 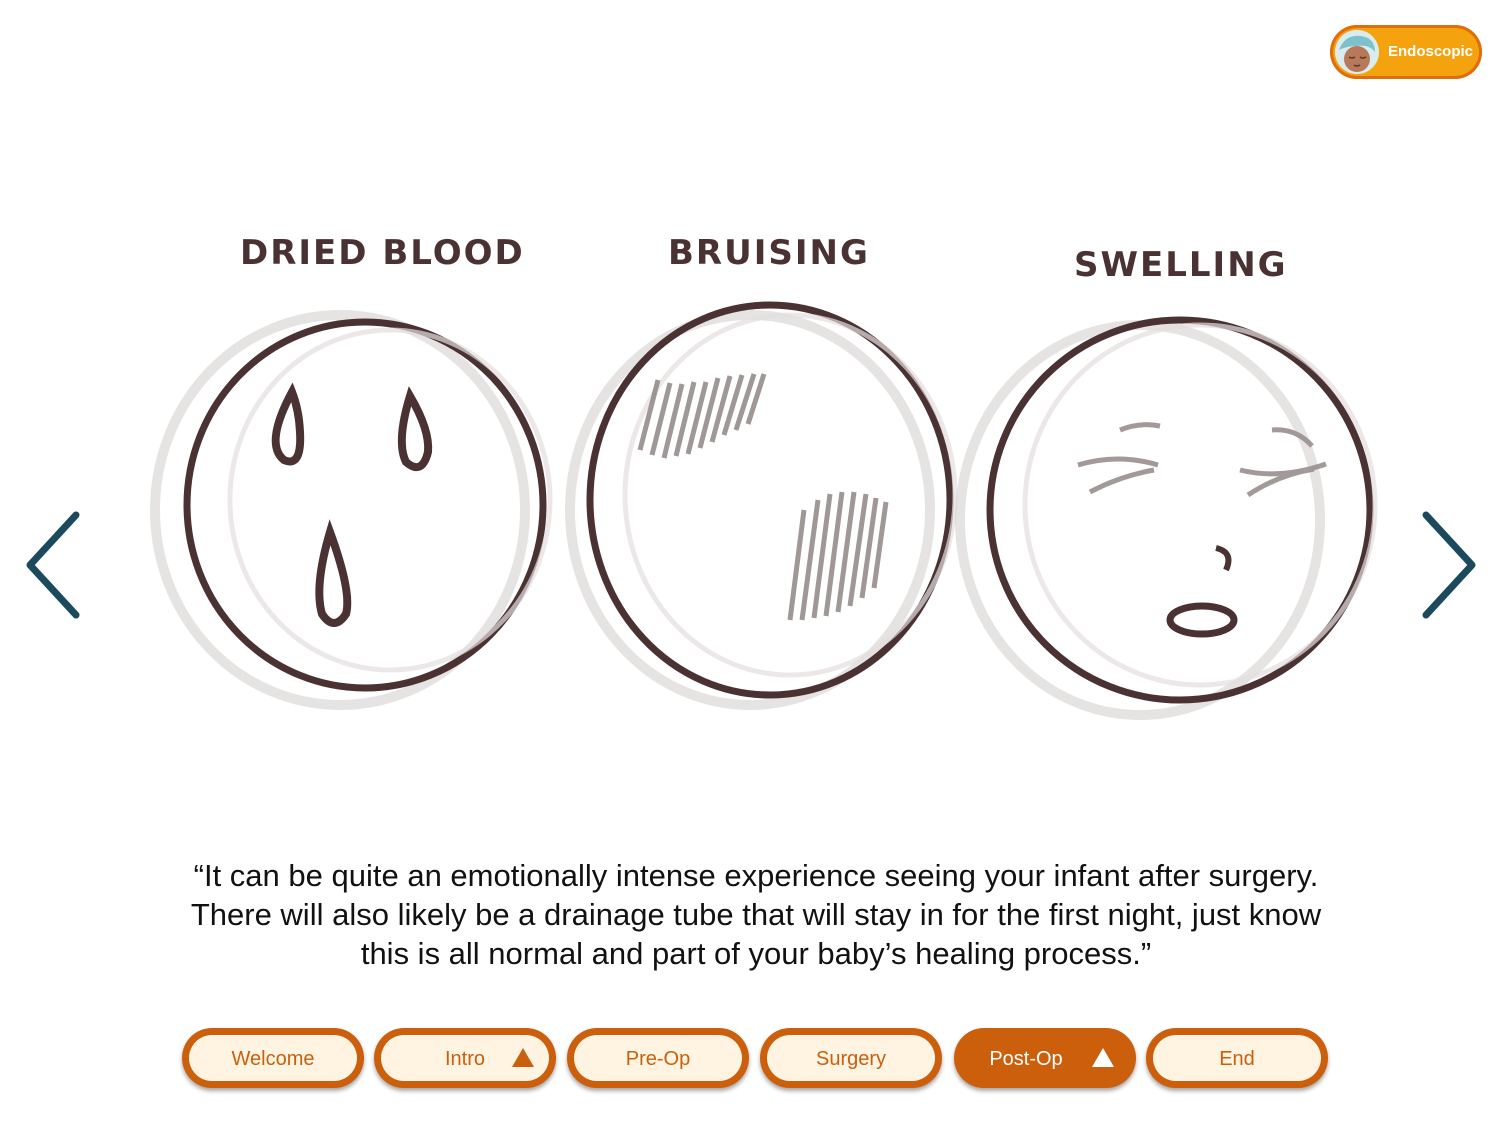 I want to click on tab-surgery: Surgery, so click(x=851, y=1058).